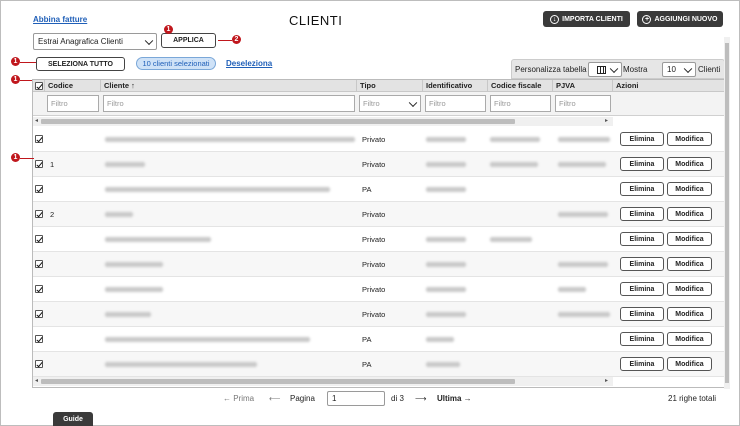 Image resolution: width=740 pixels, height=426 pixels. Describe the element at coordinates (27, 158) in the screenshot. I see `callout-arrow-row` at that location.